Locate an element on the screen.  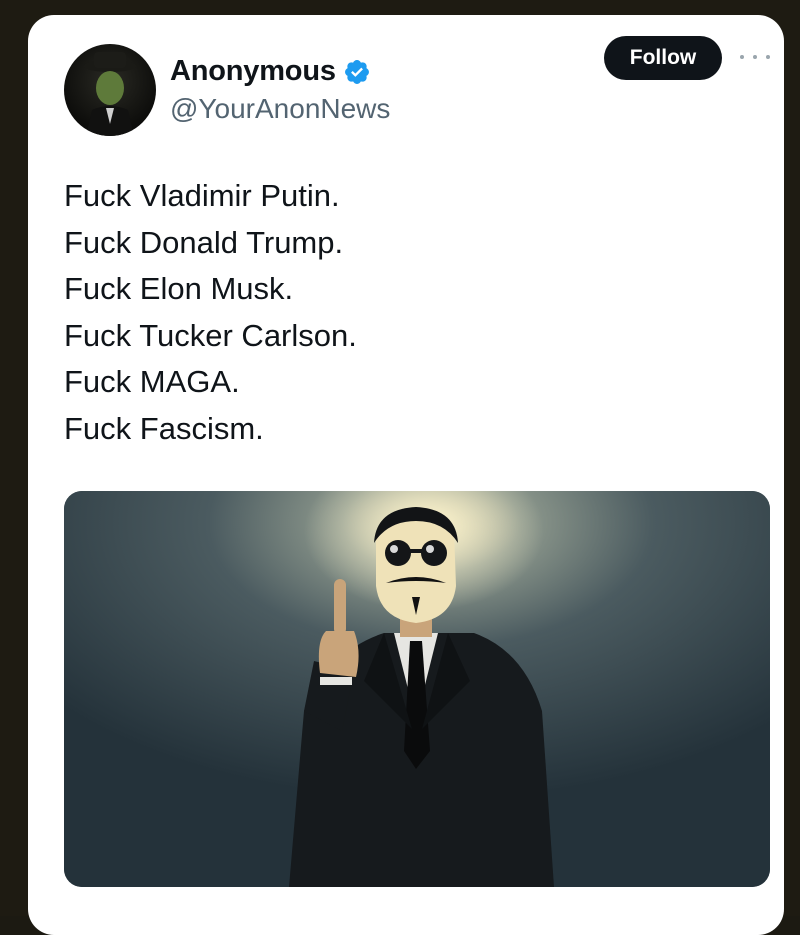
tweet-line: Fuck Vladimir Putin. is located at coordinates (202, 195).